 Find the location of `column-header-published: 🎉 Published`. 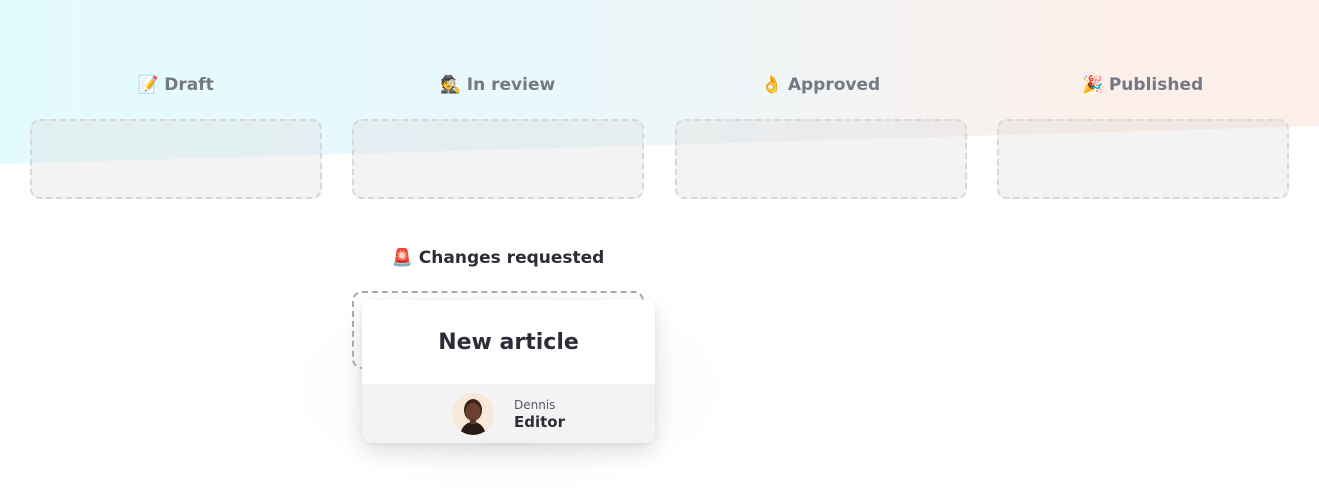

column-header-published: 🎉 Published is located at coordinates (1143, 85).